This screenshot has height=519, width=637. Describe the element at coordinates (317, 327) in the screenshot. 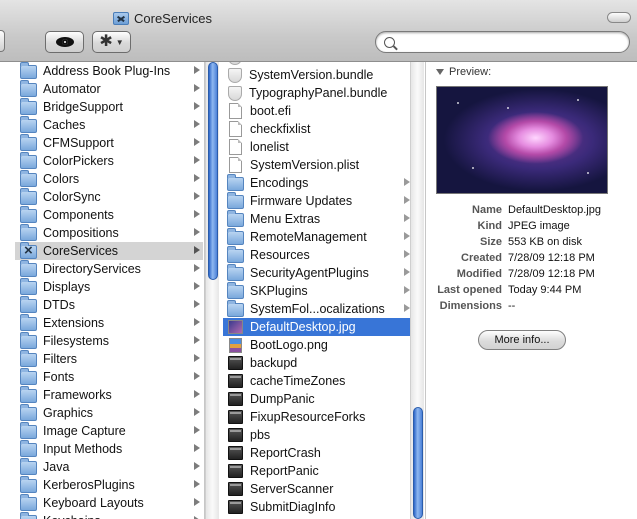

I see `middle-column-item: DefaultDesktop.jpg` at that location.